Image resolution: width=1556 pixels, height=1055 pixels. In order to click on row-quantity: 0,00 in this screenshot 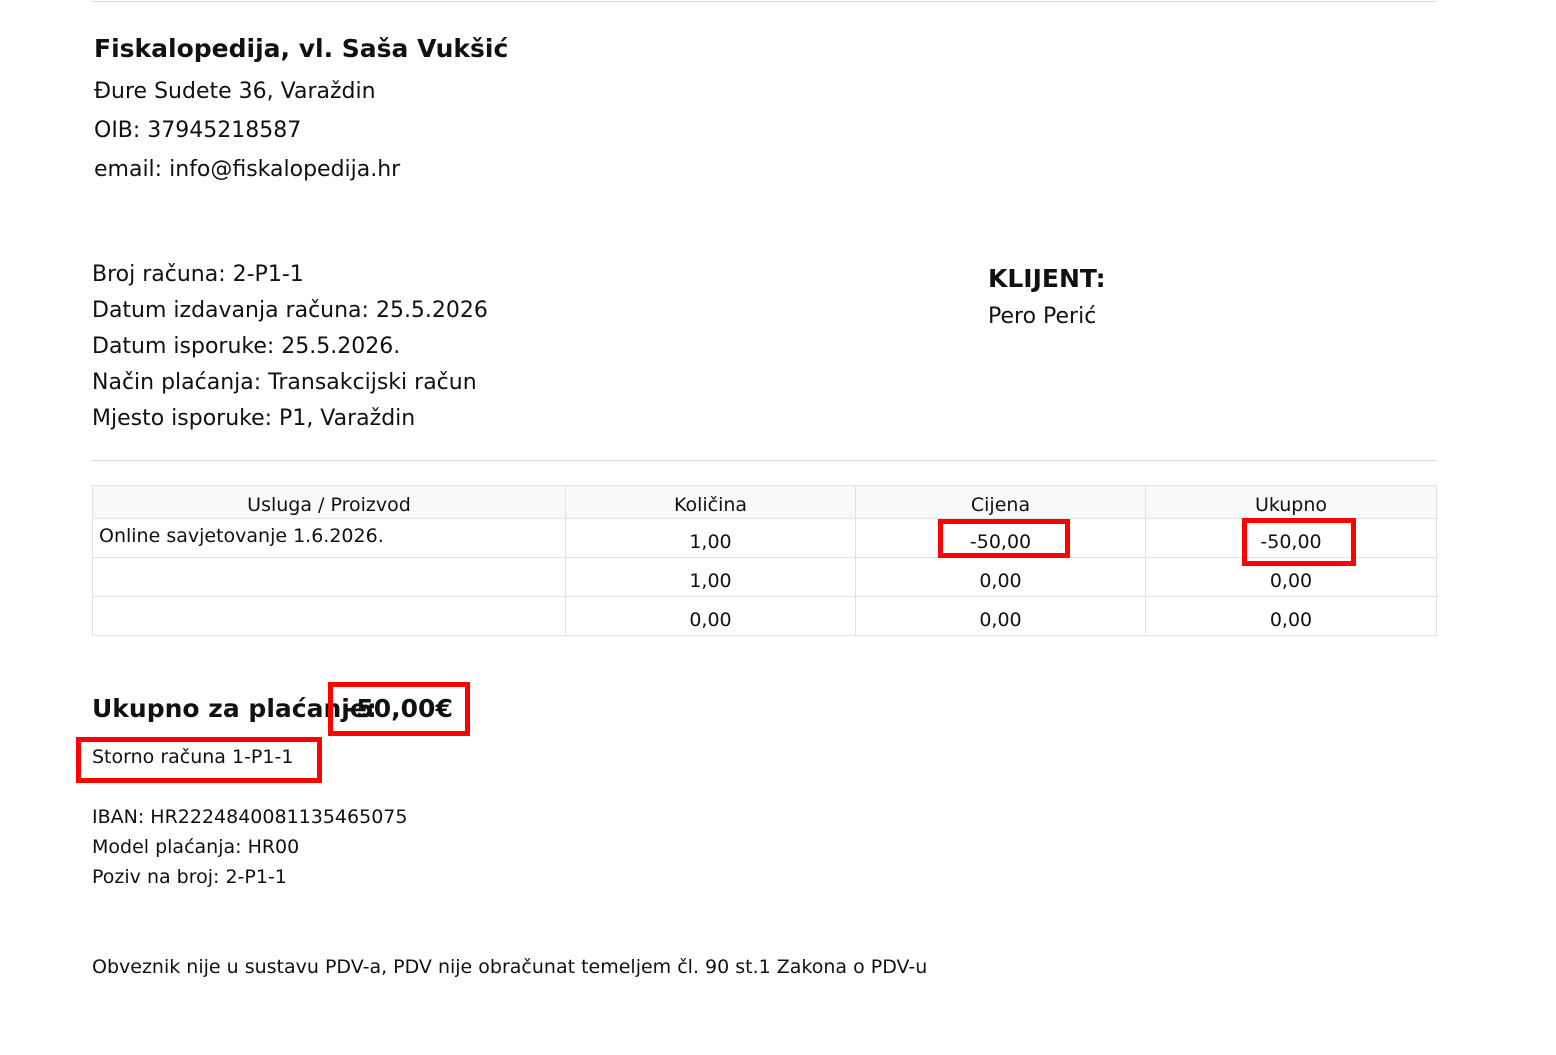, I will do `click(710, 616)`.